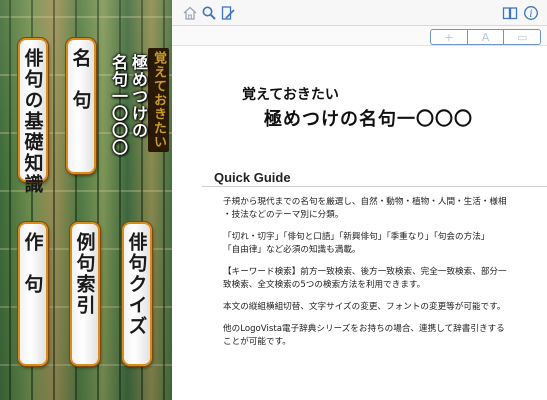  What do you see at coordinates (190, 13) in the screenshot?
I see `home-icon` at bounding box center [190, 13].